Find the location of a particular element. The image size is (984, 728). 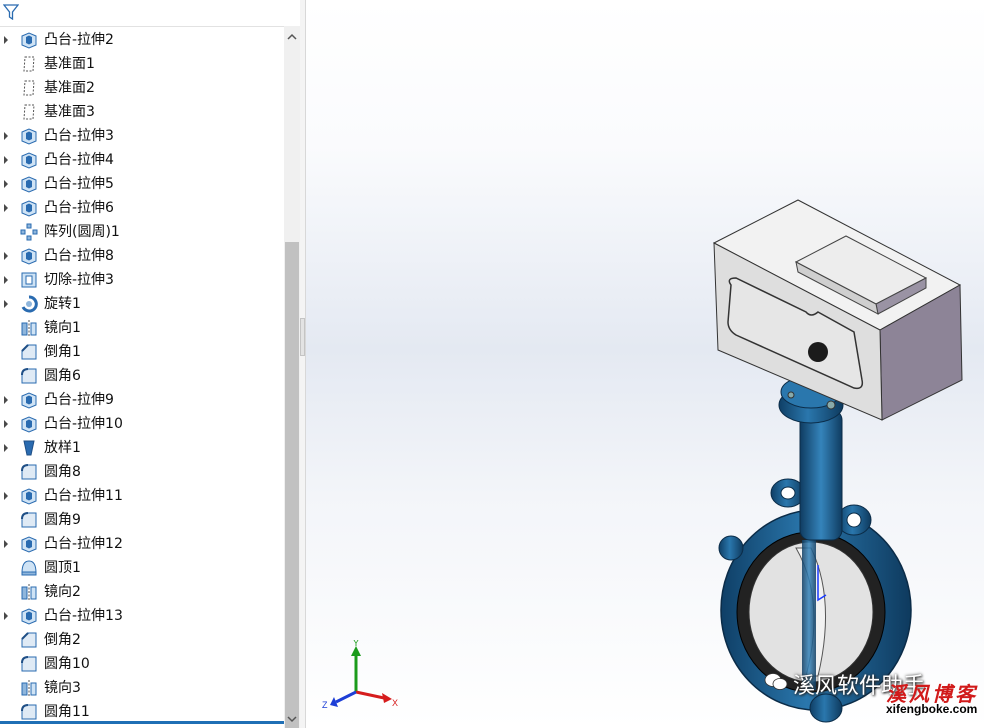

splitter-grip is located at coordinates (302, 337).